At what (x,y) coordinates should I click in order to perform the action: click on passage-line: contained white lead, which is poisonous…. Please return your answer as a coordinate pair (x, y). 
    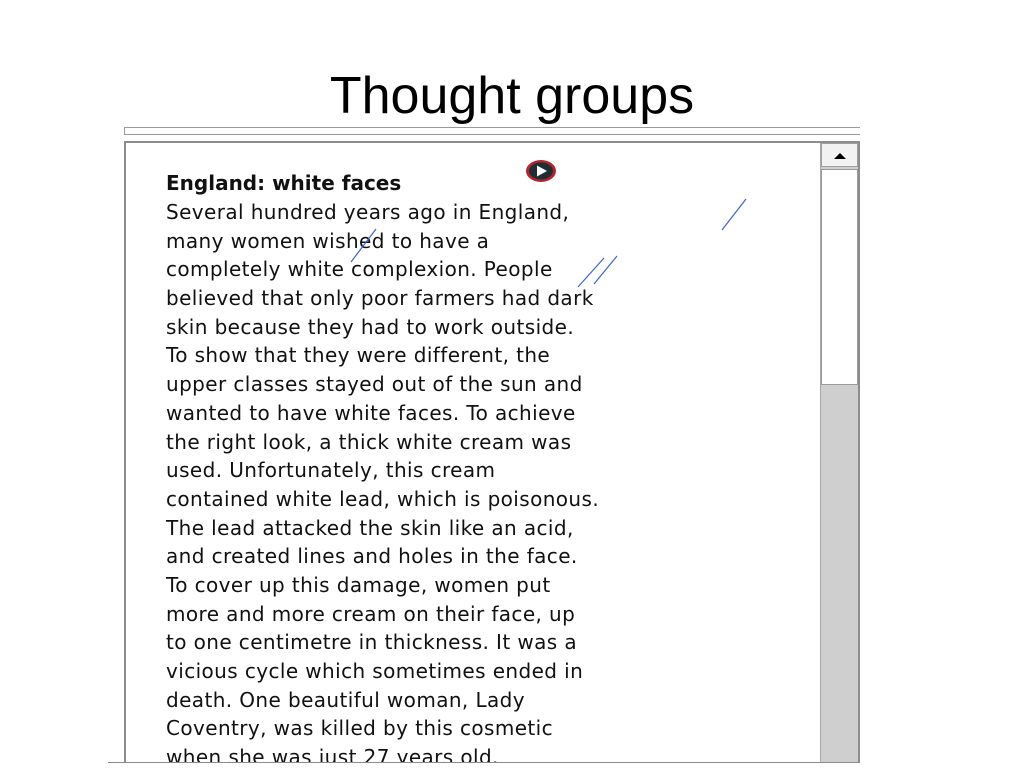
    Looking at the image, I should click on (383, 498).